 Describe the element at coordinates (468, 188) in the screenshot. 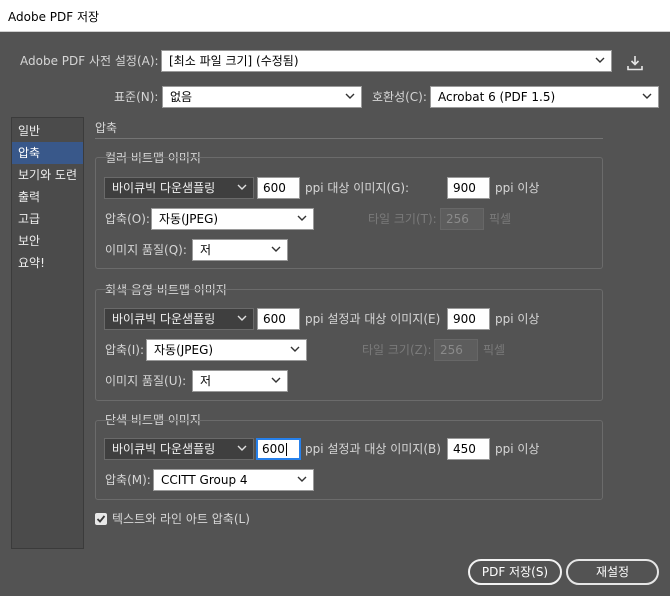

I see `color-above-input: 900` at that location.